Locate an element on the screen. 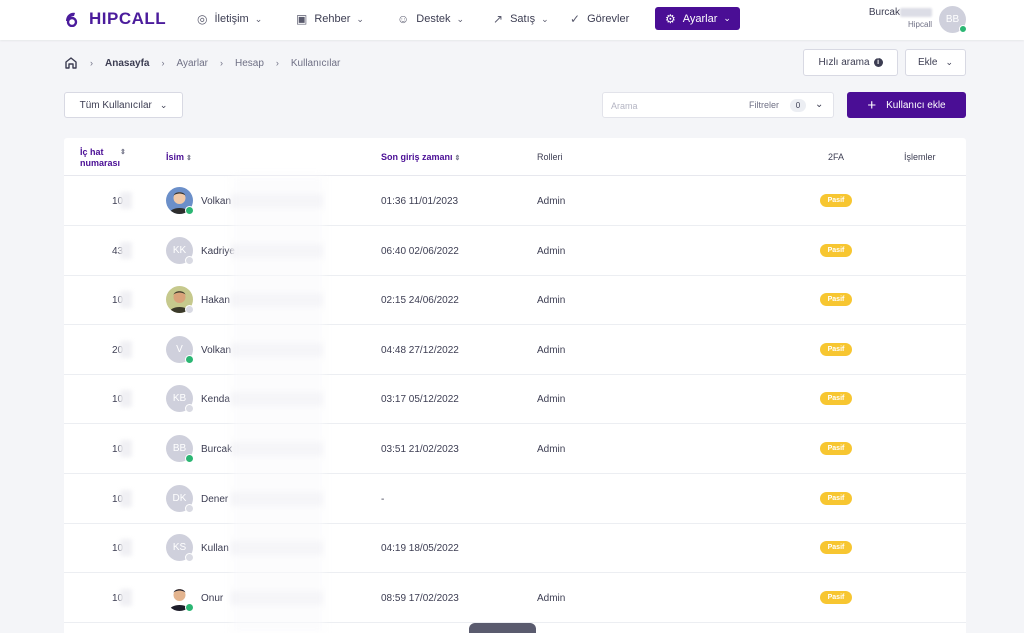  add-menu-button: Ekle ⌄ is located at coordinates (935, 62).